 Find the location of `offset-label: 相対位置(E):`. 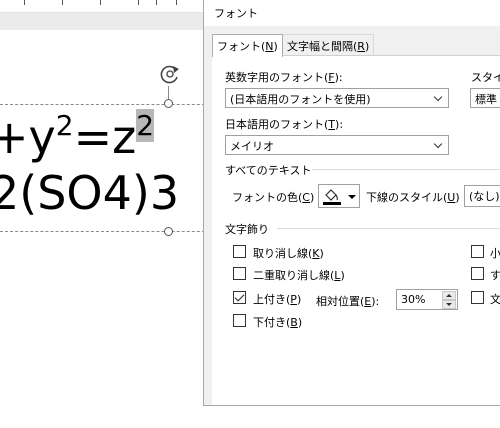

offset-label: 相対位置(E): is located at coordinates (348, 301).